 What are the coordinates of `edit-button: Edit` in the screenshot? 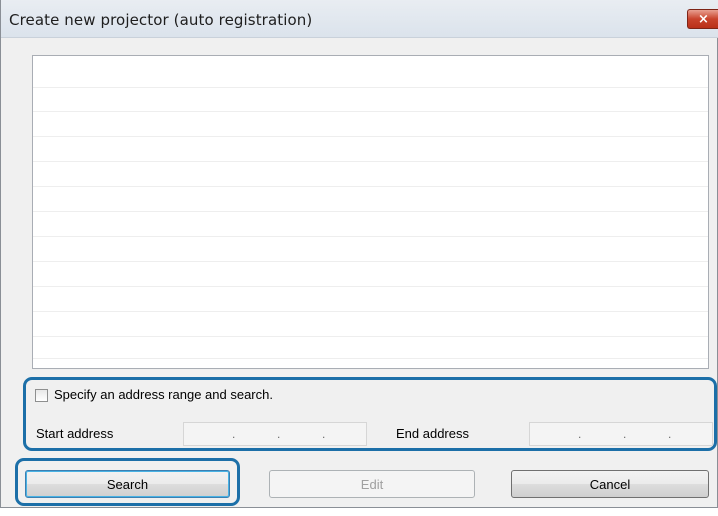 It's located at (372, 484).